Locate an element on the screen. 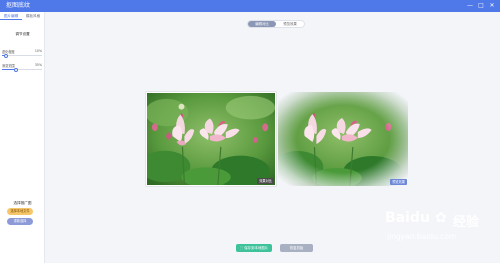  watermark-brand: Baidu is located at coordinates (407, 218).